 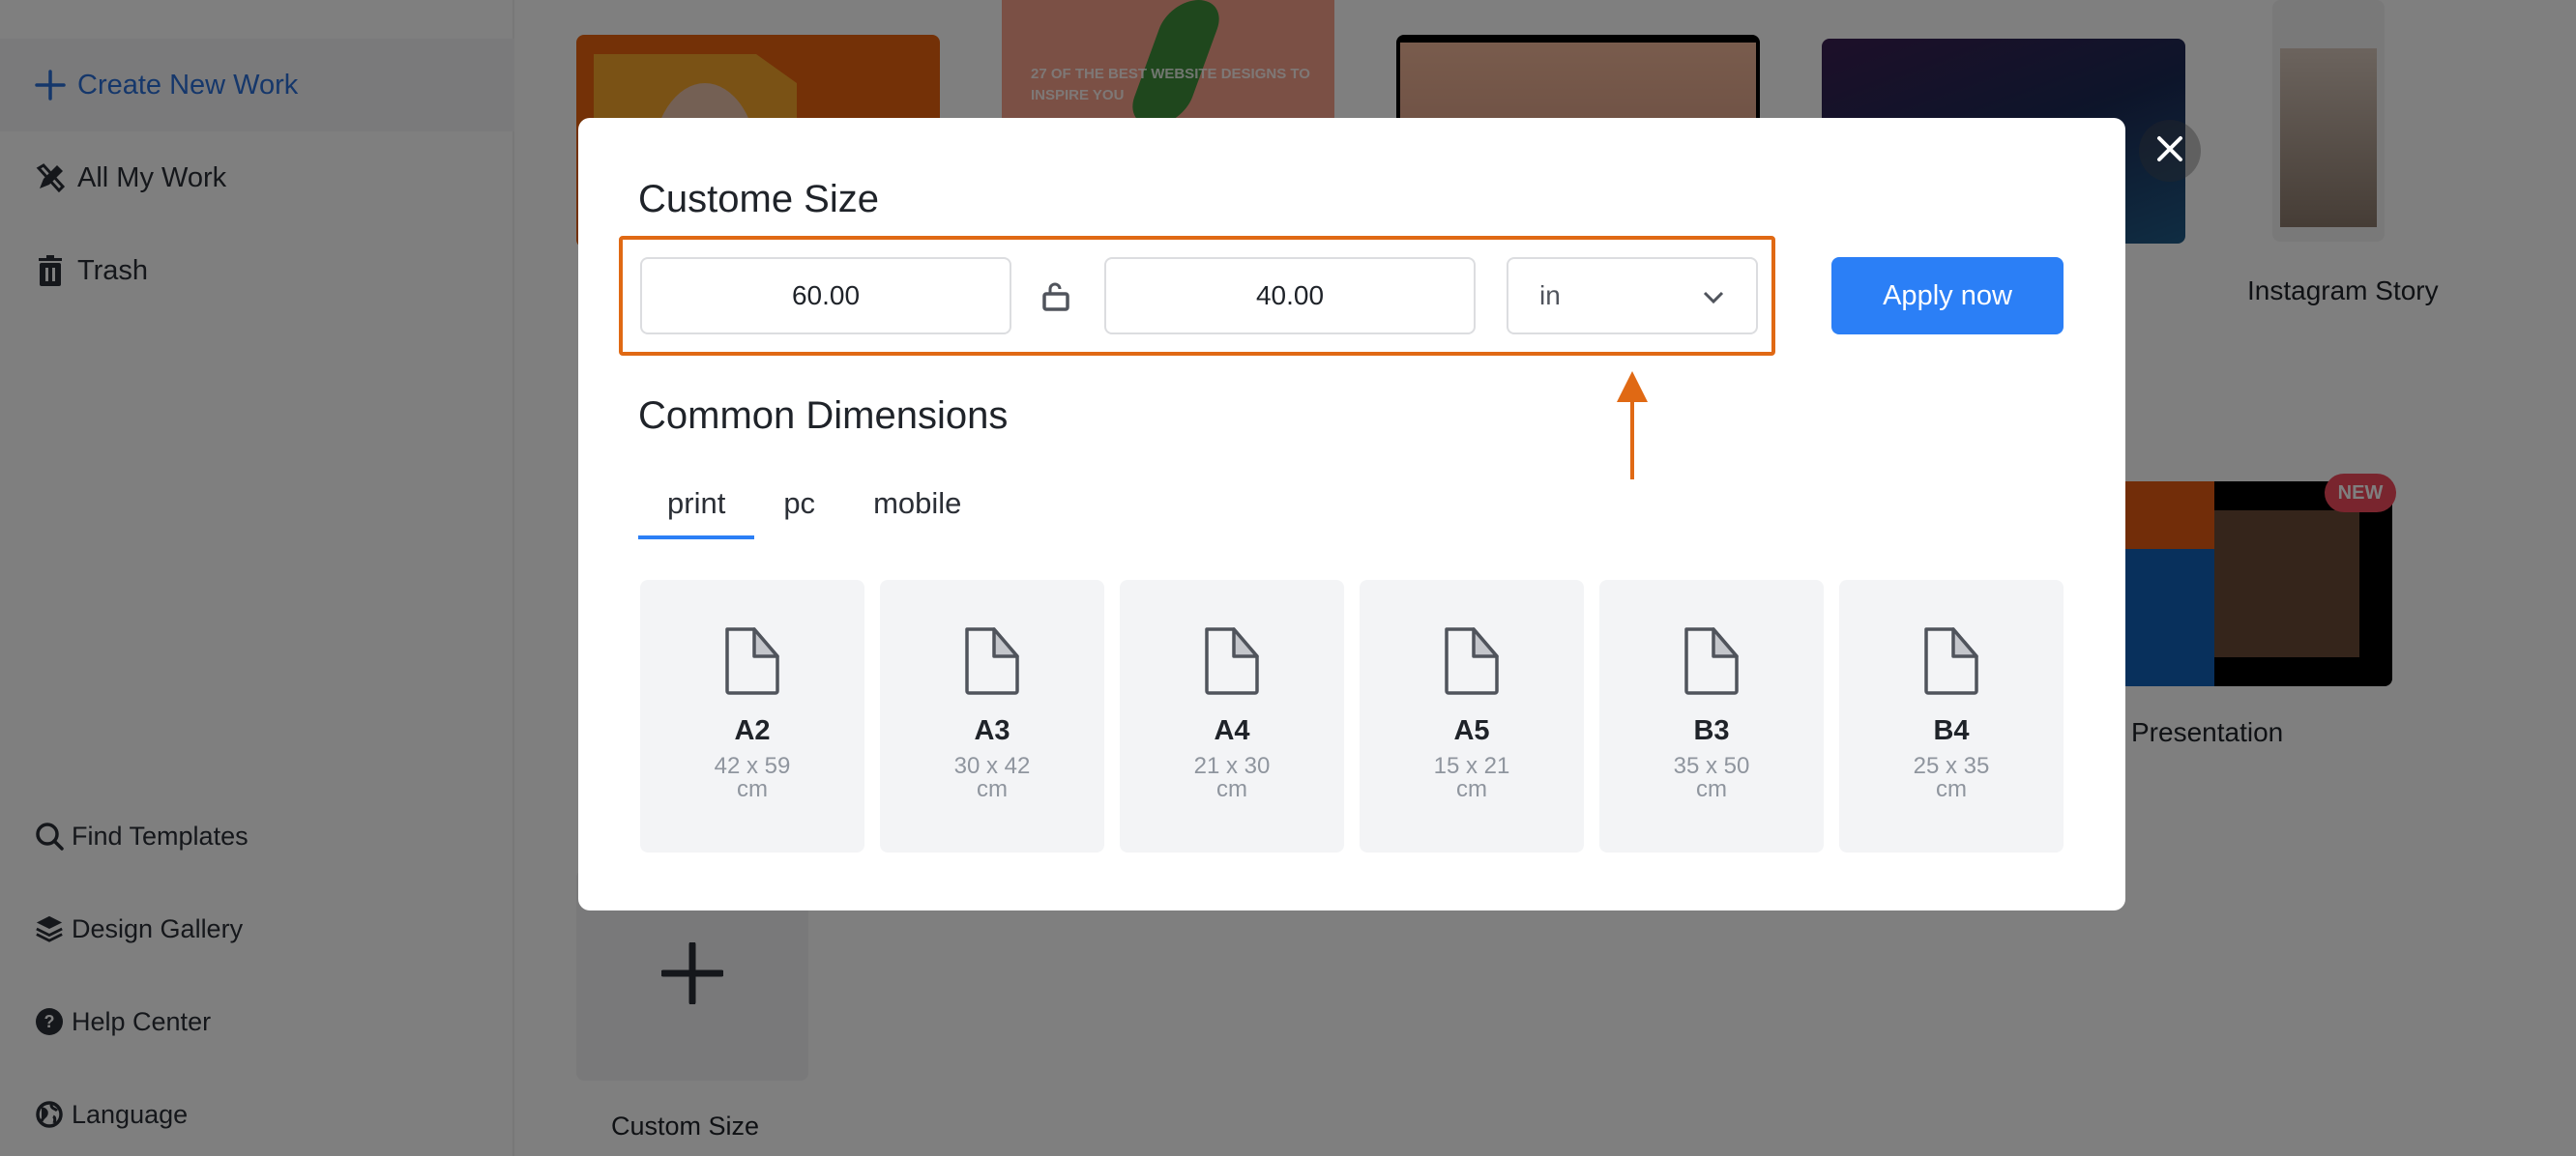 I want to click on close-icon, so click(x=2169, y=151).